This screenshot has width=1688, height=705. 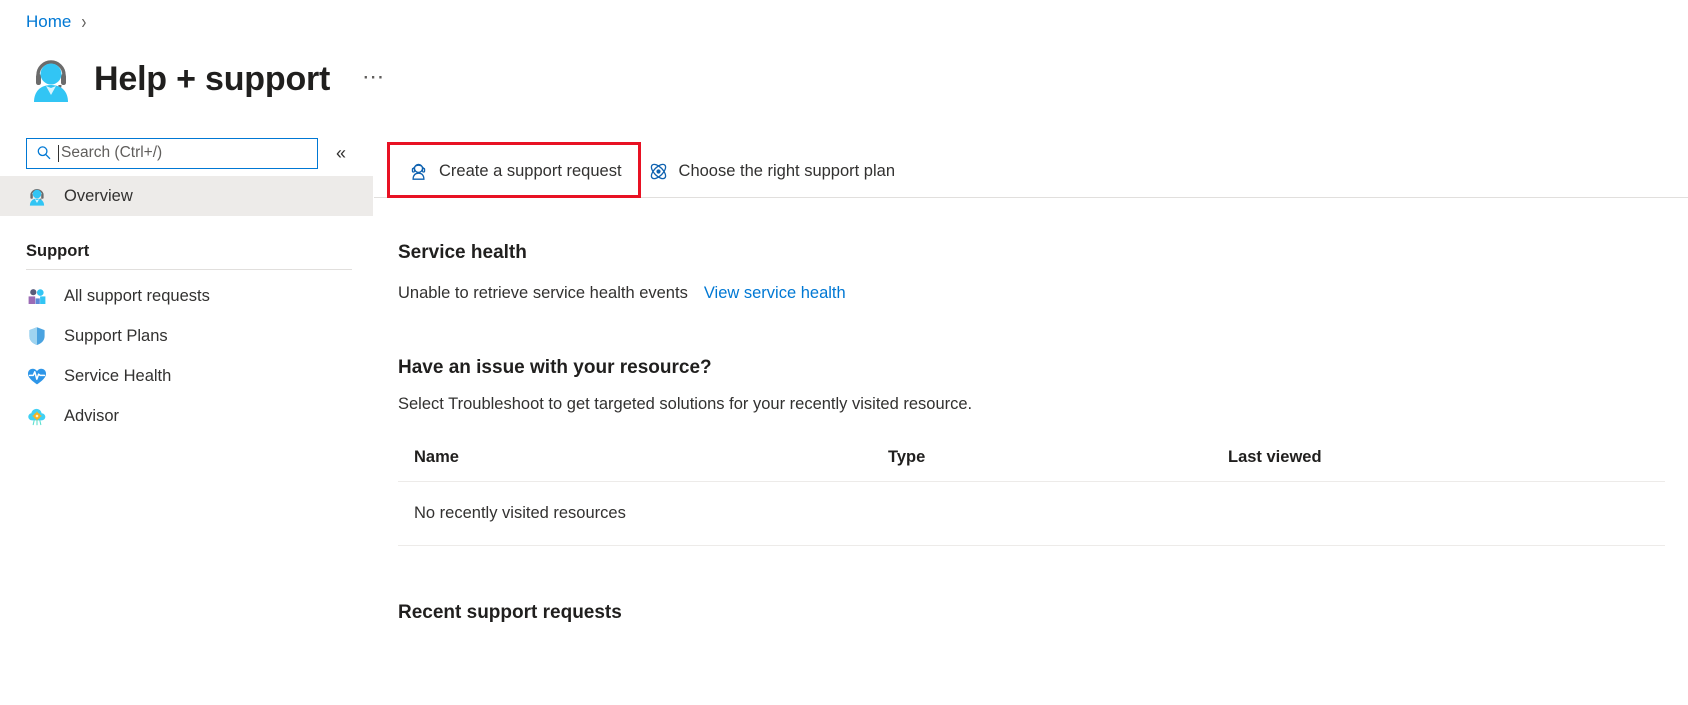 I want to click on table-cell-last-viewed, so click(x=1438, y=513).